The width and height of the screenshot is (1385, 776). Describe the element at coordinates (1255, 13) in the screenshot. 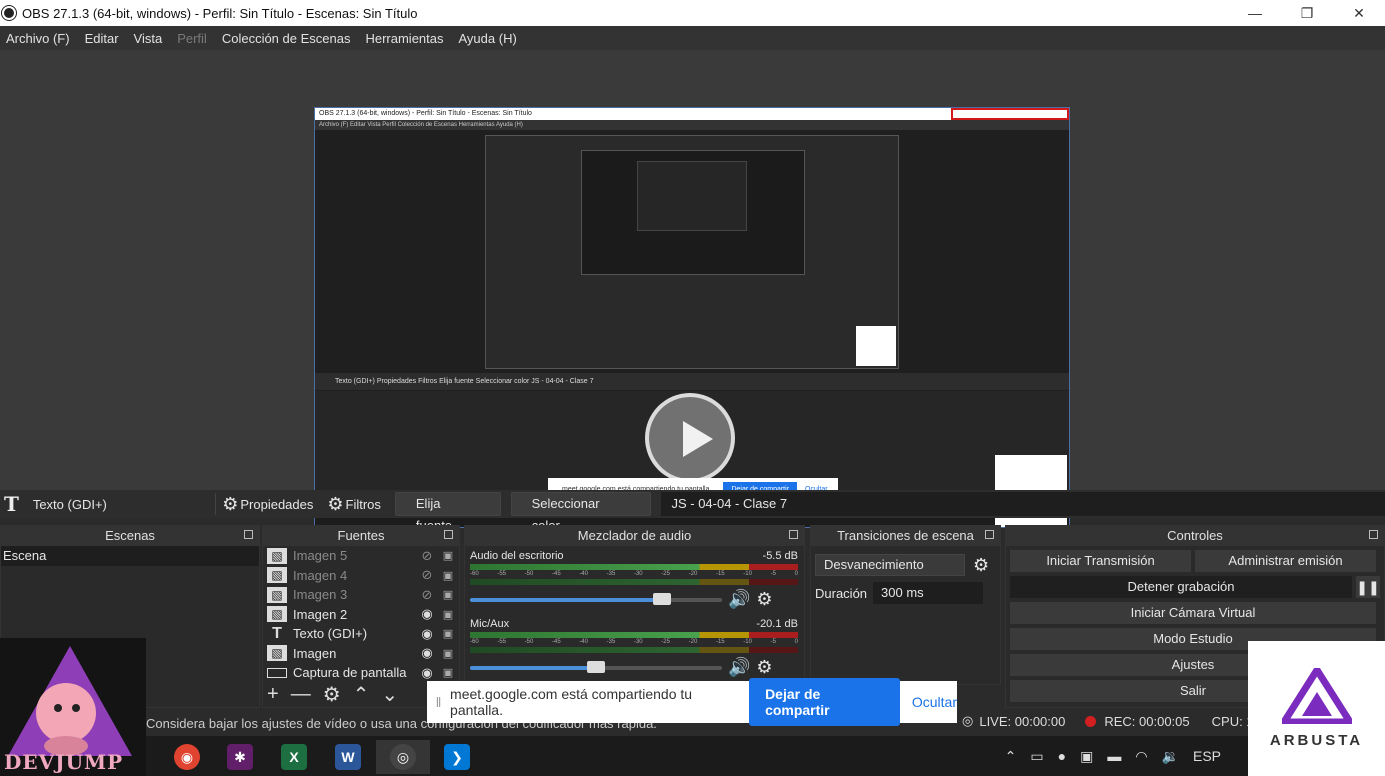

I see `minimize-button: —` at that location.